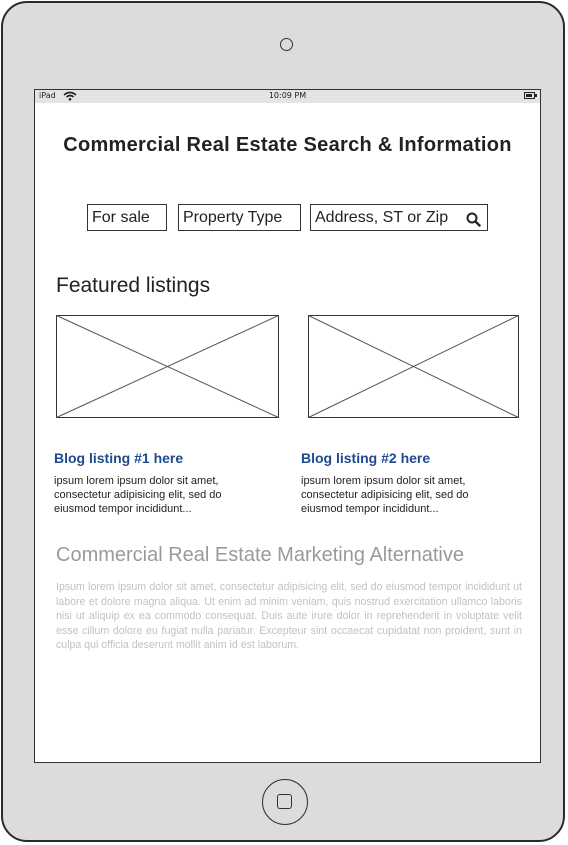 The height and width of the screenshot is (845, 568). I want to click on featured-listings-heading: Featured listings, so click(133, 285).